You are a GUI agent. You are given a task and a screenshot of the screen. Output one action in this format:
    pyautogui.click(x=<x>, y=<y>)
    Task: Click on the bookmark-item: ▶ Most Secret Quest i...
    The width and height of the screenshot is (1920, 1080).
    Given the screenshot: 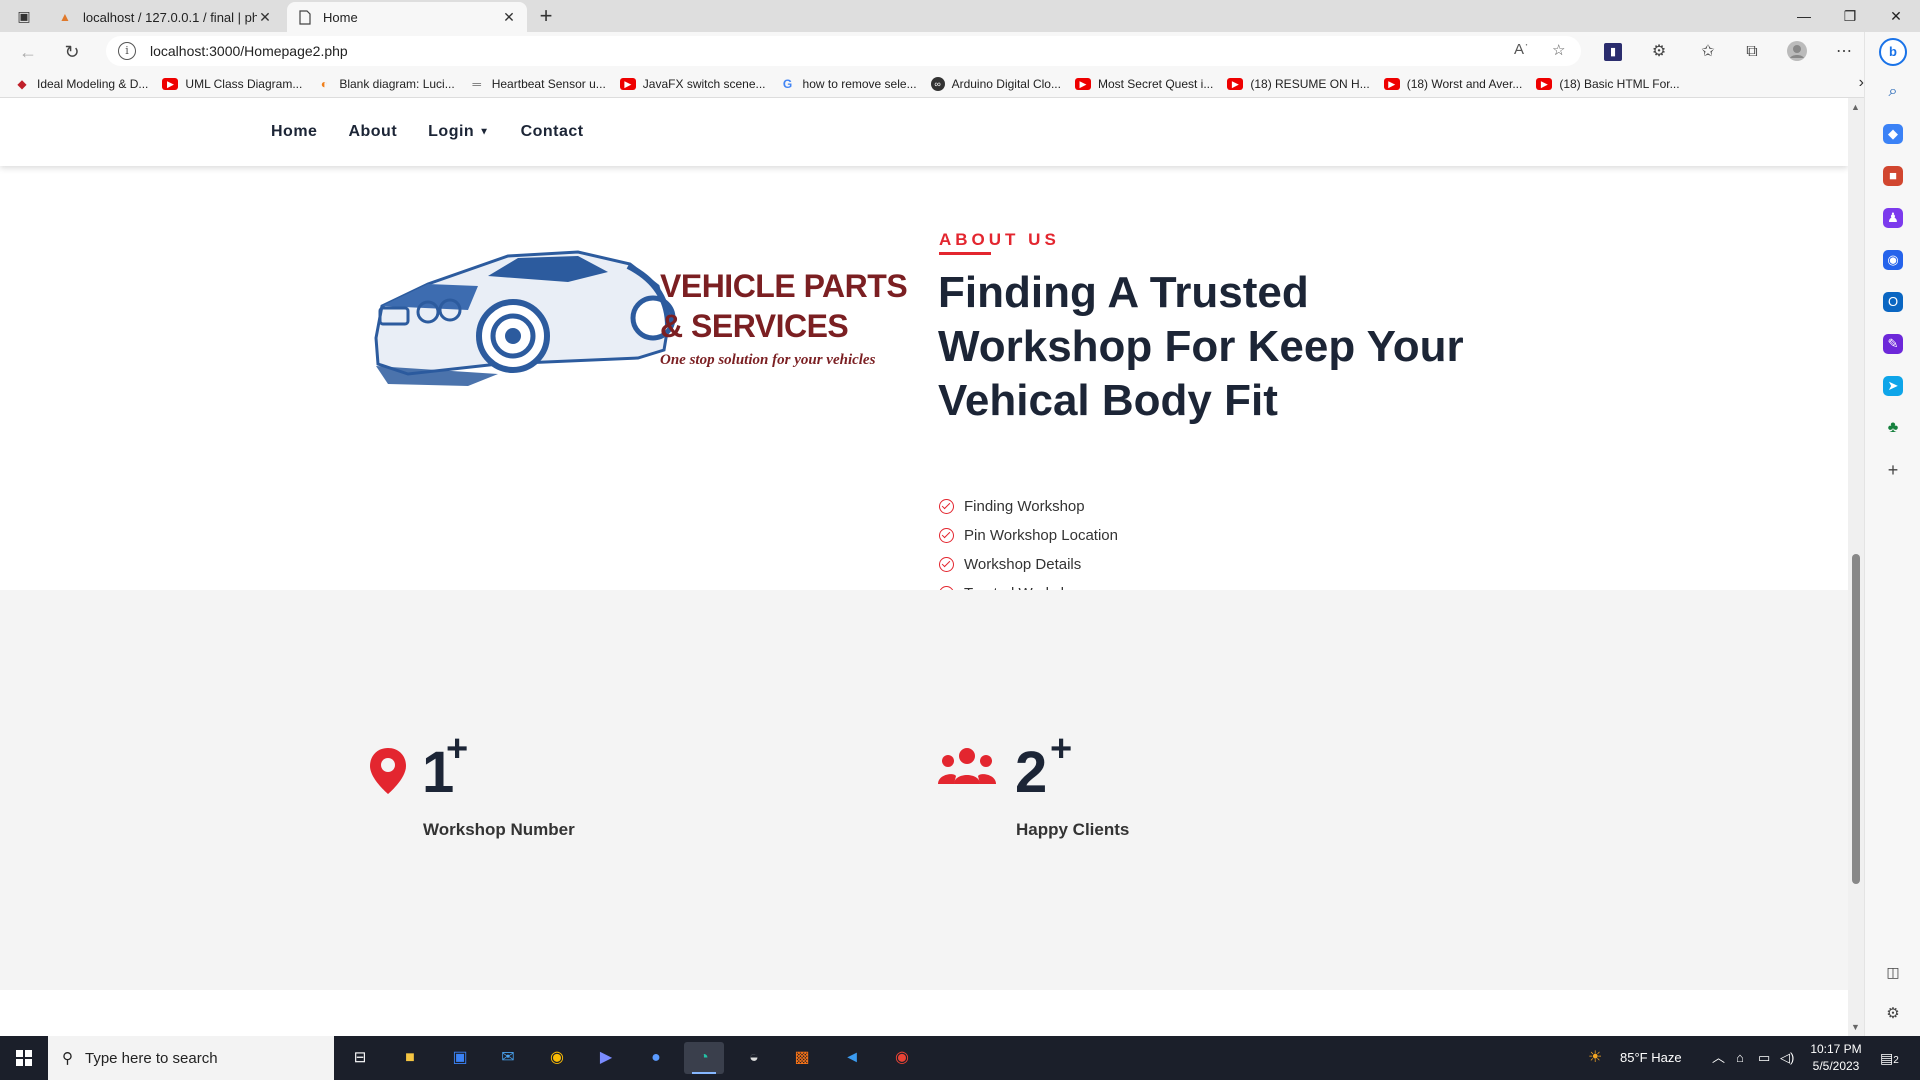 What is the action you would take?
    pyautogui.click(x=1143, y=84)
    